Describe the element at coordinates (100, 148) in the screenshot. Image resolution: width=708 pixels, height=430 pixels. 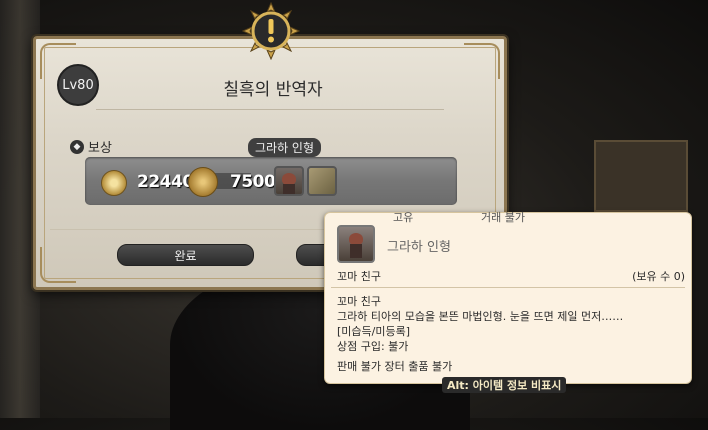
I see `reward-label: 보상` at that location.